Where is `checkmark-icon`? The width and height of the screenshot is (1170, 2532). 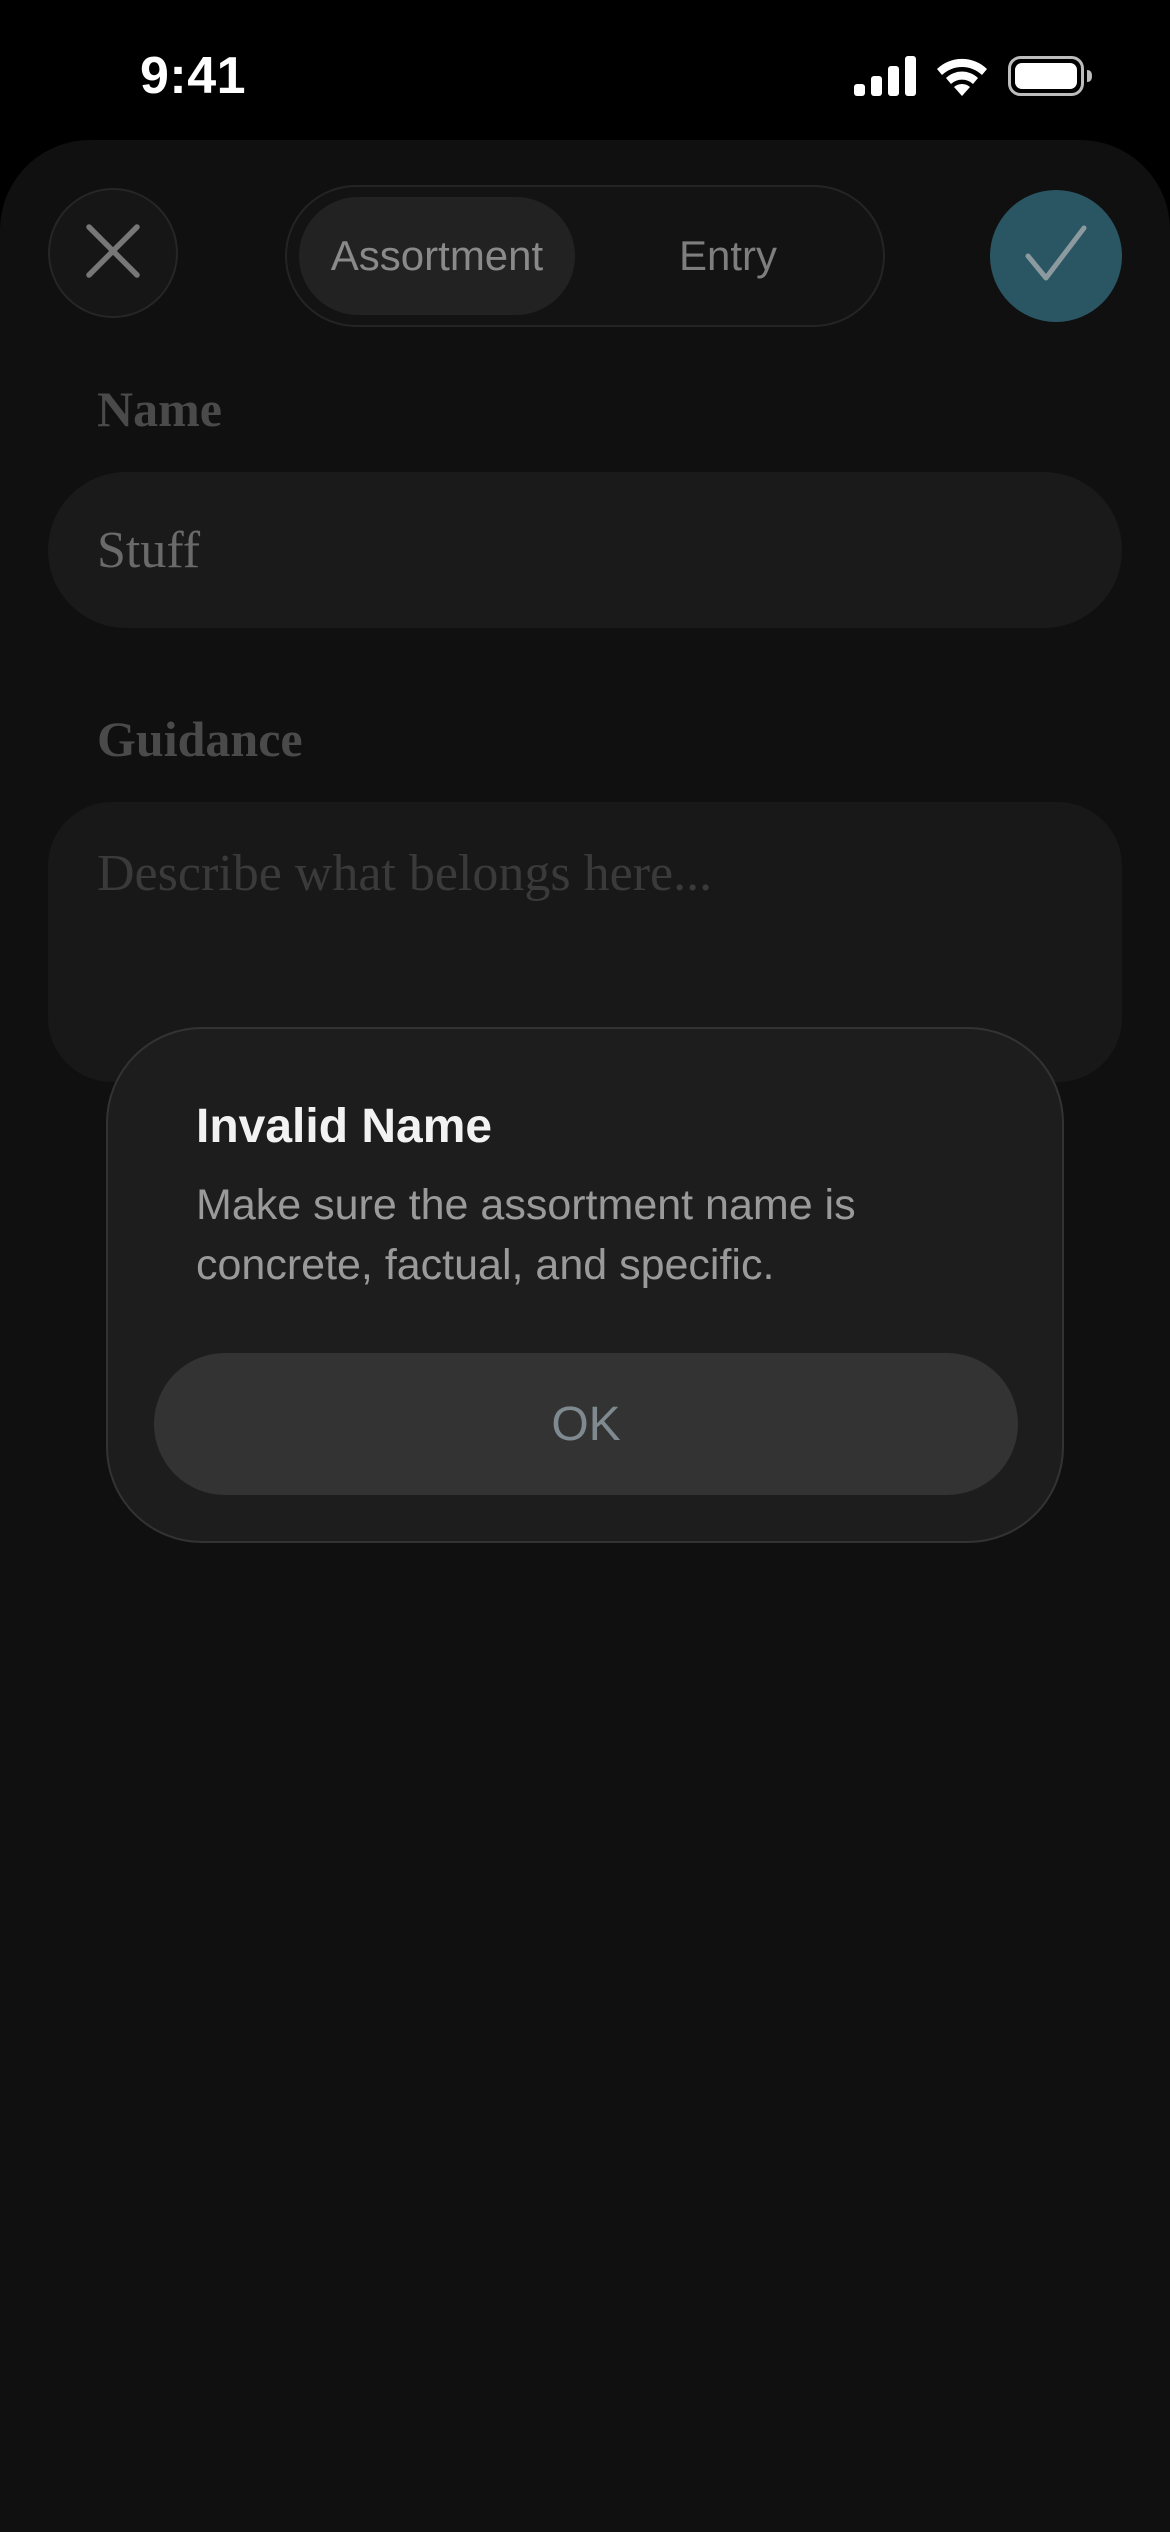 checkmark-icon is located at coordinates (1056, 256).